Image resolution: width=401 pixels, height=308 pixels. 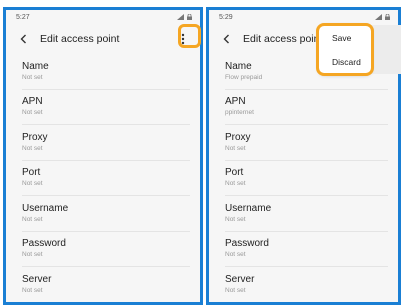 I want to click on menu-backdrop, so click(x=386, y=49).